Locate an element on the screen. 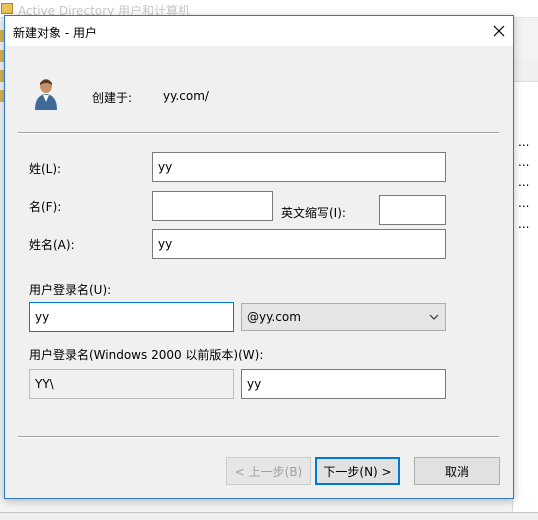  back-button: < 上一步(B) is located at coordinates (268, 471).